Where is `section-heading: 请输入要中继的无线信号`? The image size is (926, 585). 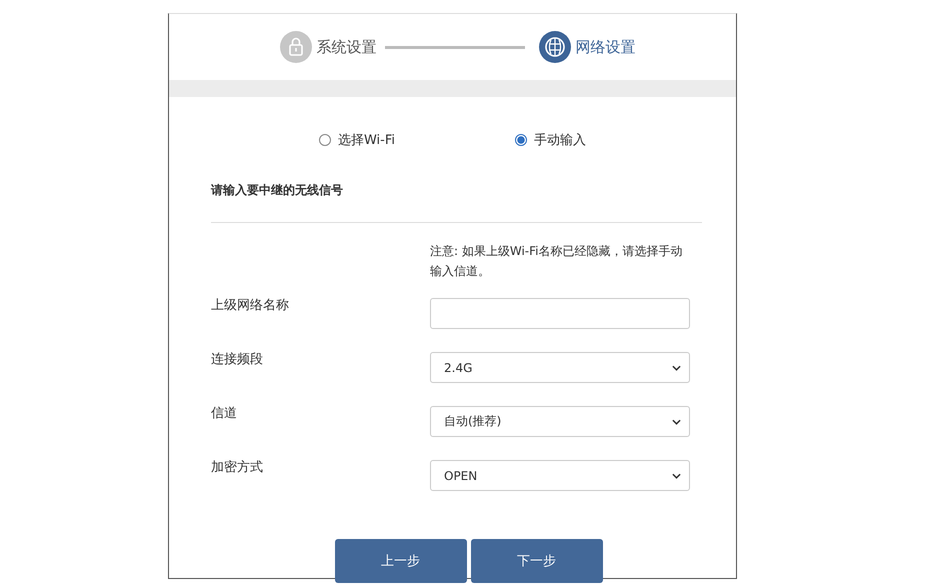
section-heading: 请输入要中继的无线信号 is located at coordinates (277, 190).